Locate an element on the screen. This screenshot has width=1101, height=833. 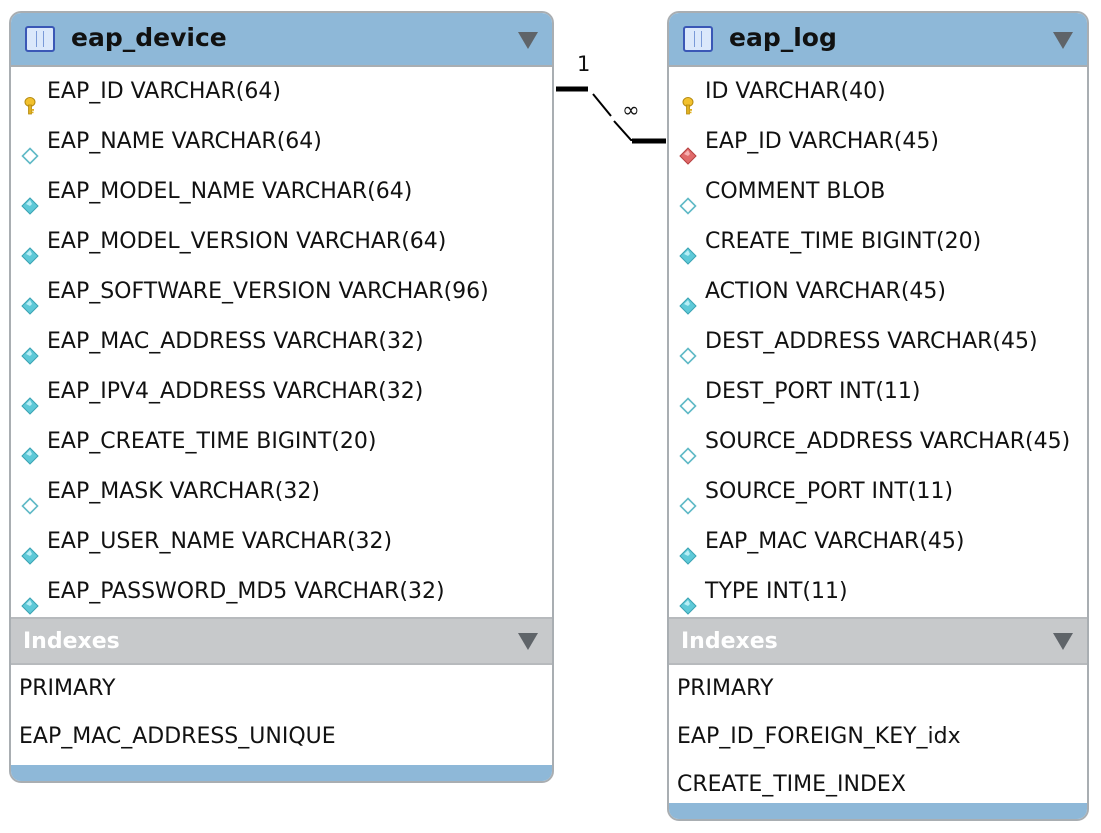
column-row: EAP_MAC_ADDRESS VARCHAR(32) is located at coordinates (281, 342).